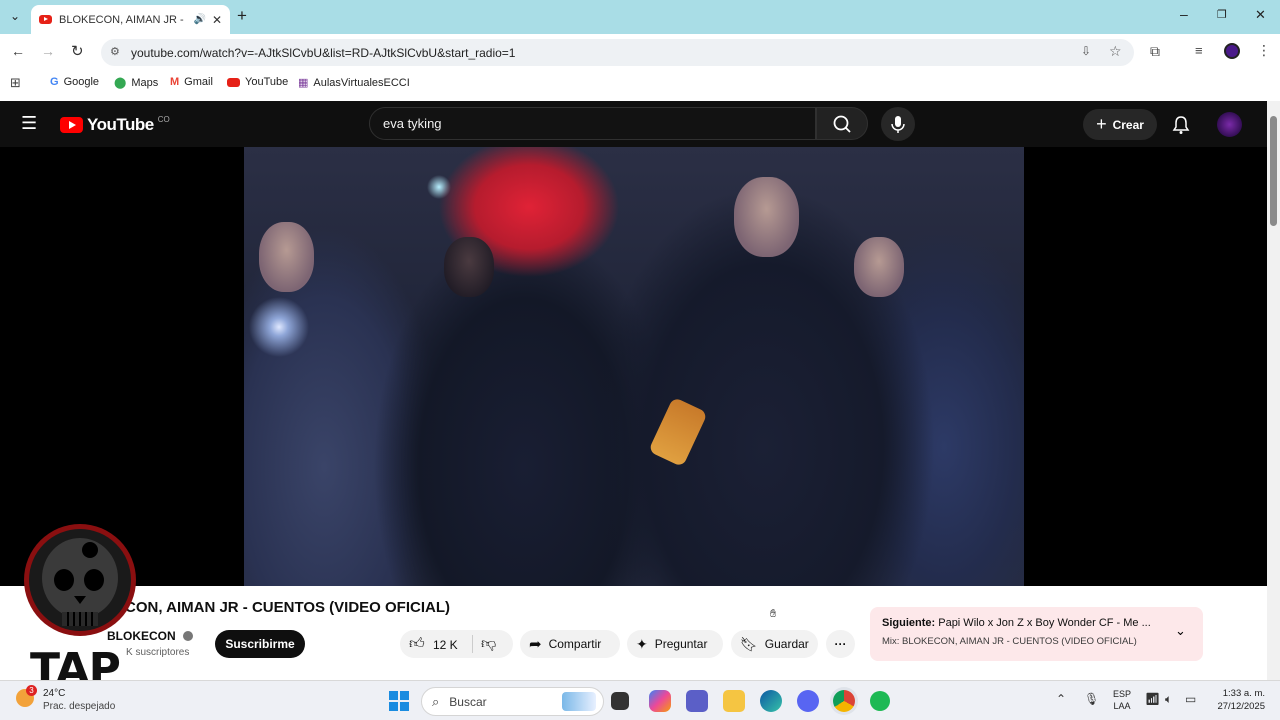  I want to click on apps-grid-icon: ⊞, so click(15, 83).